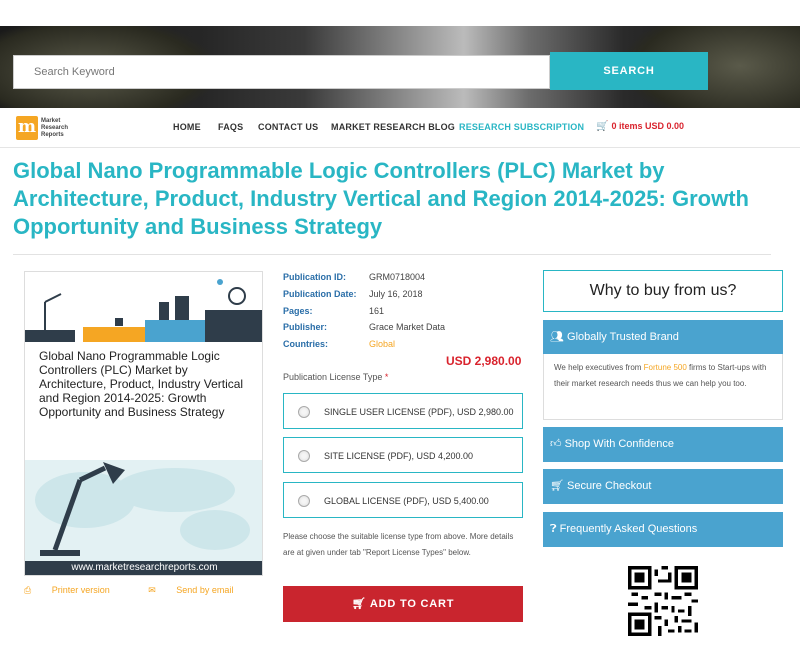  What do you see at coordinates (665, 367) in the screenshot?
I see `fortune-500-link: Fortune 500` at bounding box center [665, 367].